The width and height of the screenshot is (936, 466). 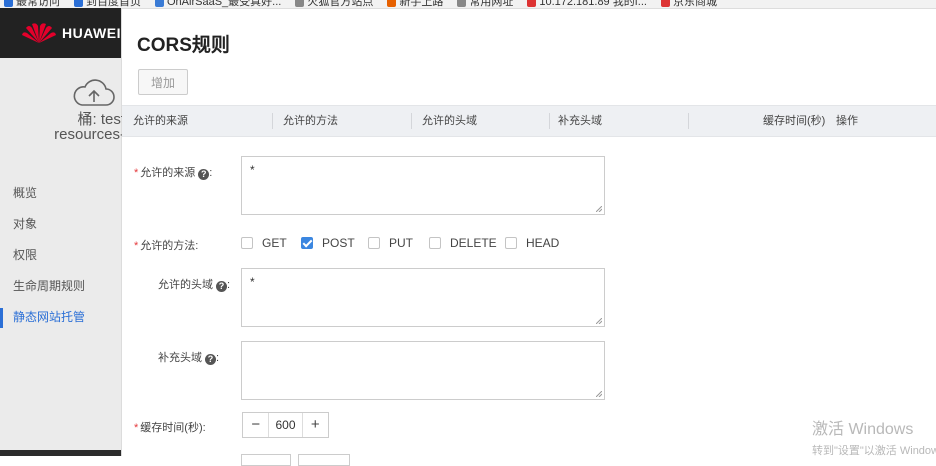 I want to click on windows-activation-watermark: 激活 Windows 转到"设置"以激活 Windows, so click(x=874, y=436).